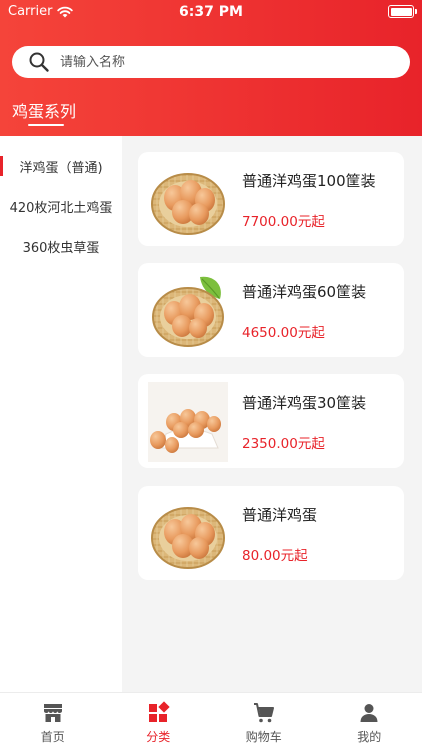  Describe the element at coordinates (271, 421) in the screenshot. I see `product-card: 普通洋鸡蛋30筐装 2350.00元起` at that location.